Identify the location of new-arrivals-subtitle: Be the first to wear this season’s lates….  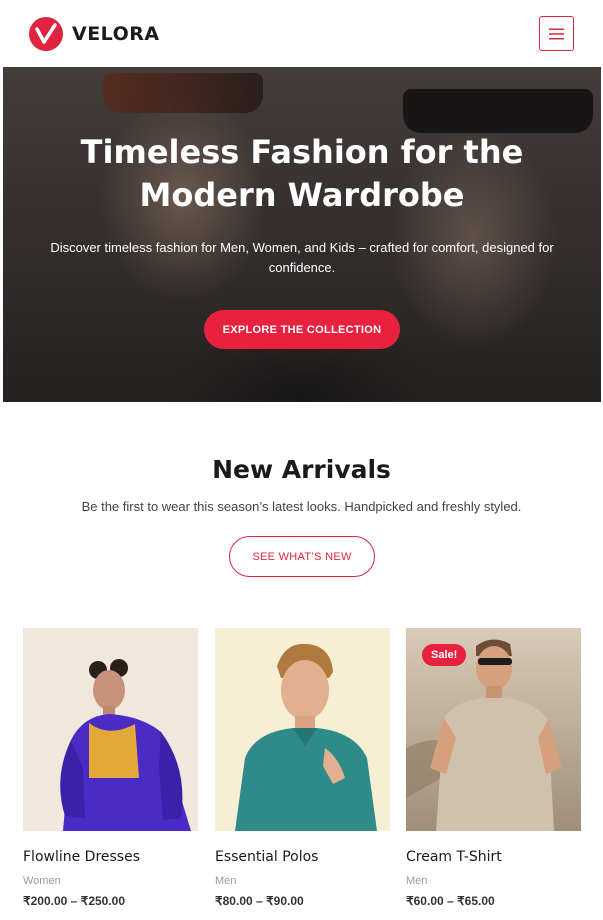
(301, 506).